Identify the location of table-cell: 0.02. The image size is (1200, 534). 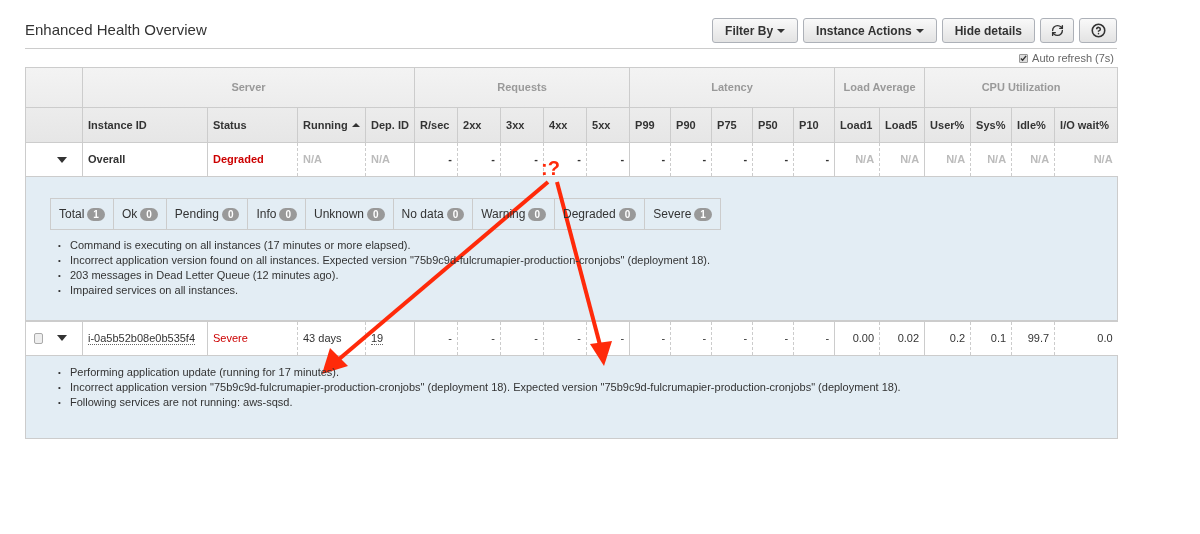
(908, 338).